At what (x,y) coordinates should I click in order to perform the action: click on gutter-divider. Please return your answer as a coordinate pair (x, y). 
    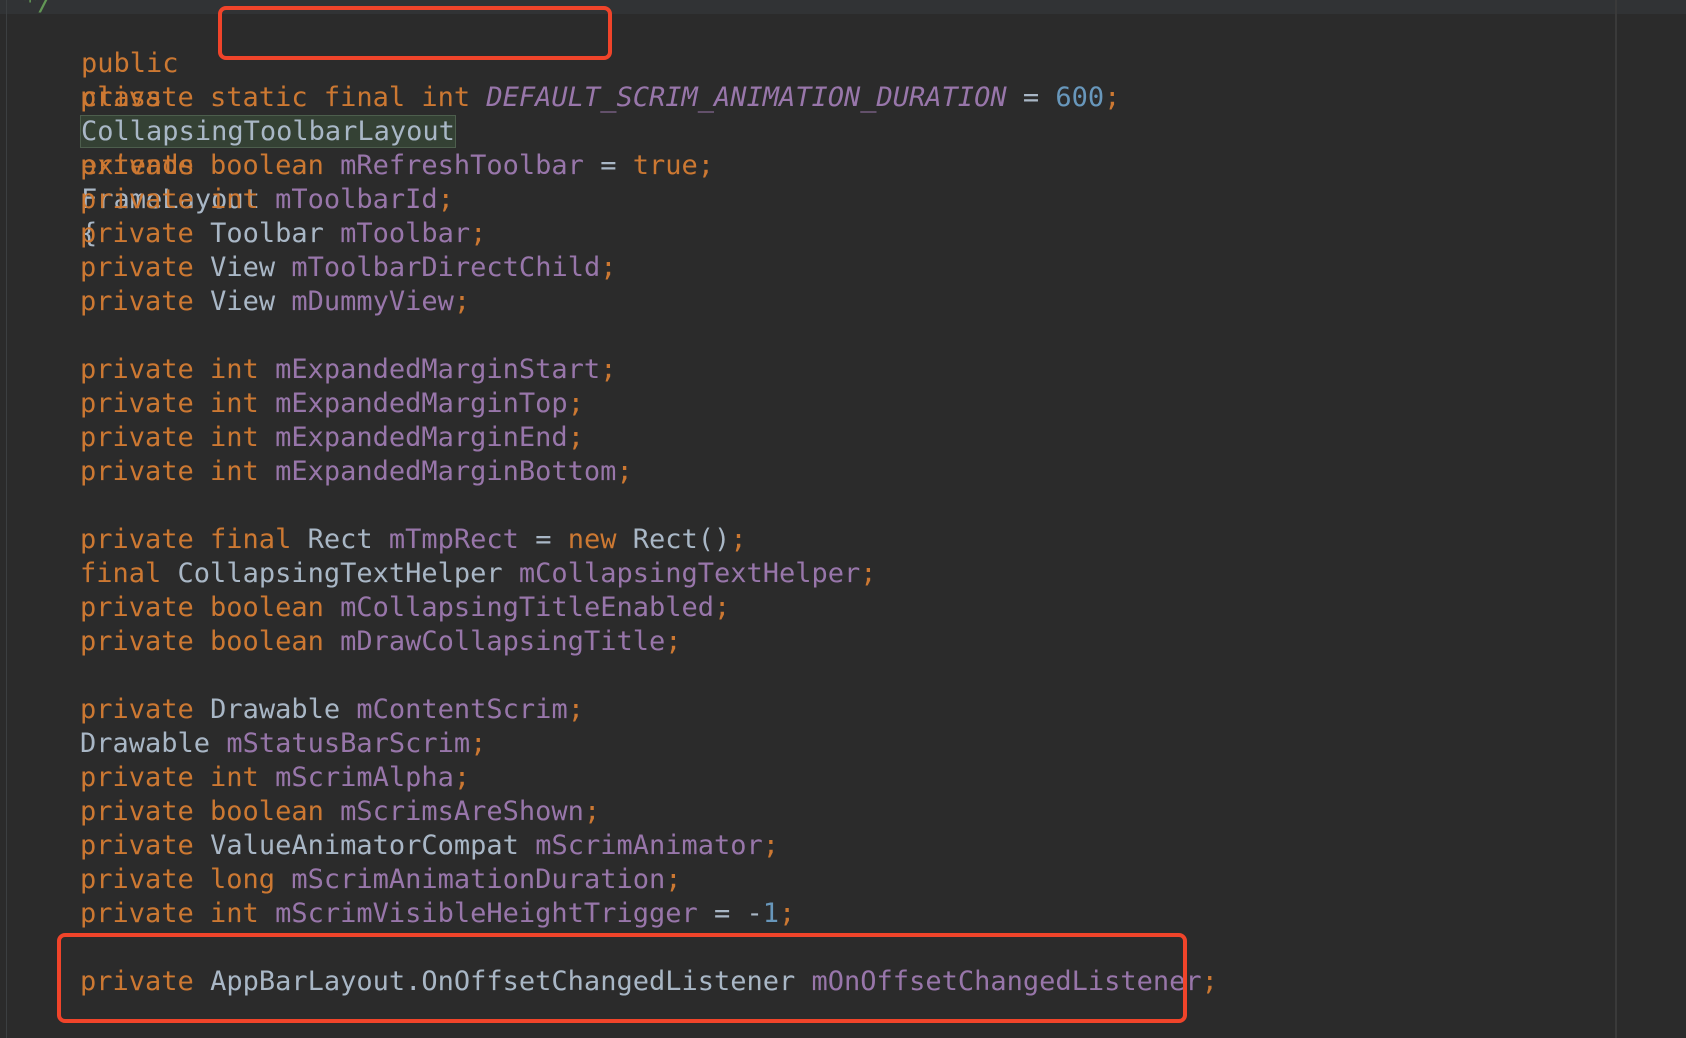
    Looking at the image, I should click on (6, 519).